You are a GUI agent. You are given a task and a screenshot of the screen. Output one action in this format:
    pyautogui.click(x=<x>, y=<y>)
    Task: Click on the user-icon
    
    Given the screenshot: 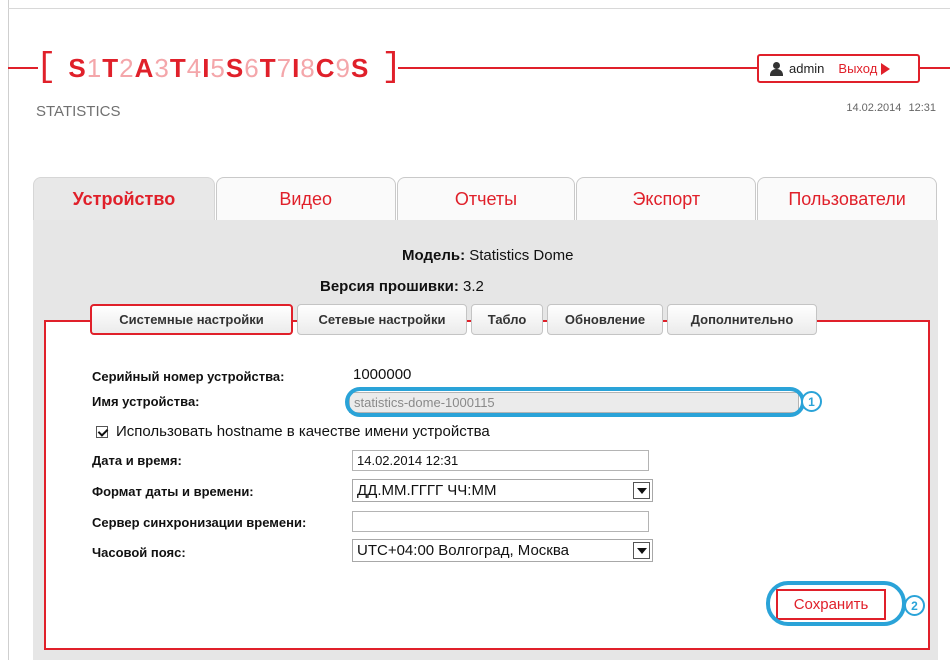 What is the action you would take?
    pyautogui.click(x=776, y=68)
    